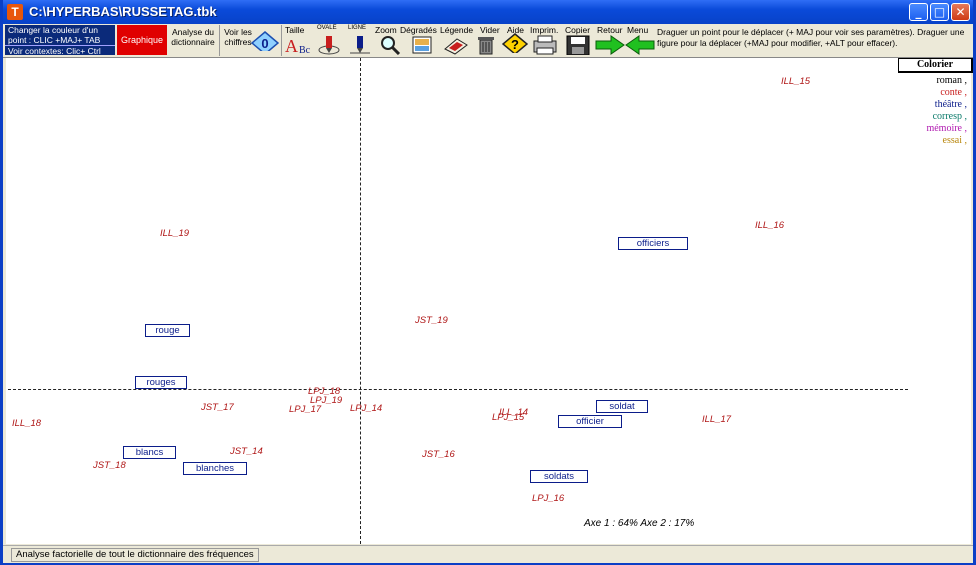  What do you see at coordinates (366, 408) in the screenshot?
I see `point-lpj-14: LPJ_14` at bounding box center [366, 408].